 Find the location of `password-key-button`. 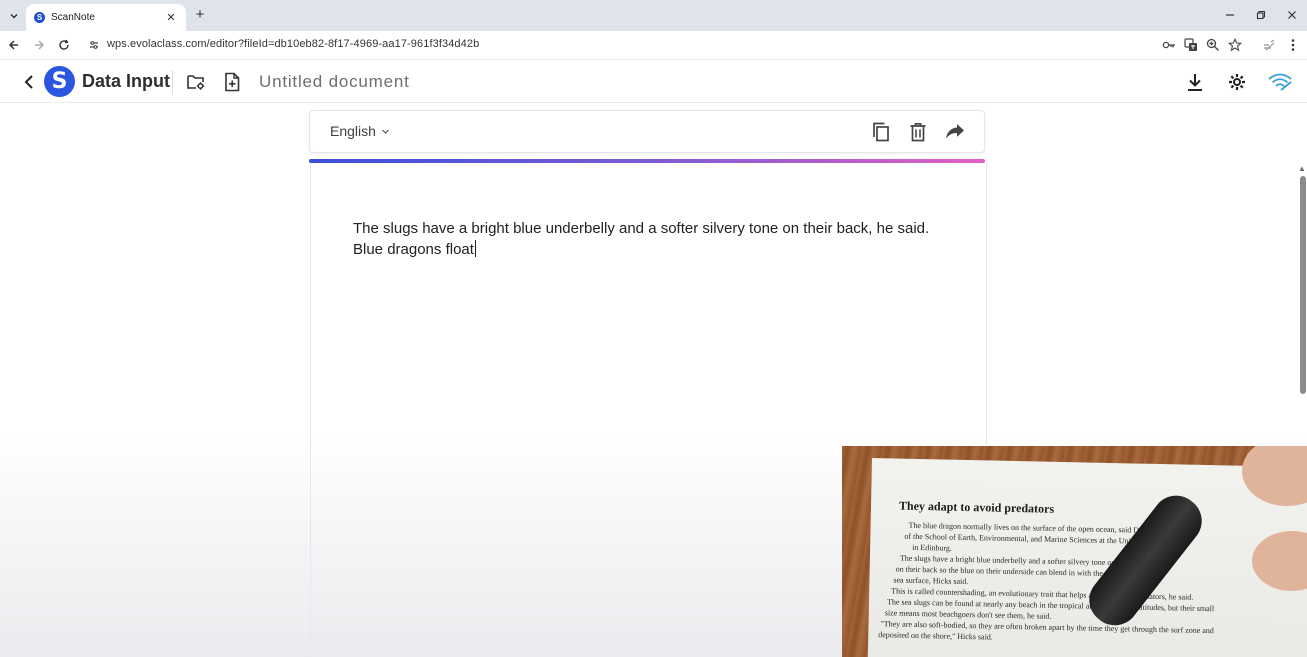

password-key-button is located at coordinates (1169, 45).